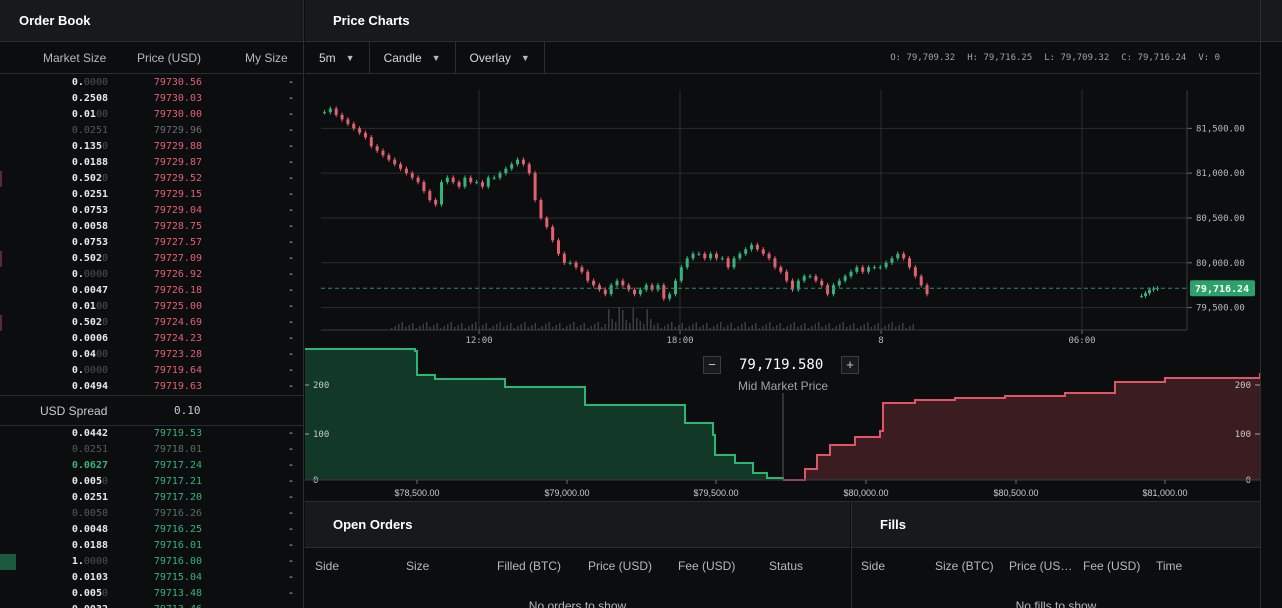 The image size is (1282, 608). I want to click on bid-row: 0.0050 79717.21 -, so click(151, 482).